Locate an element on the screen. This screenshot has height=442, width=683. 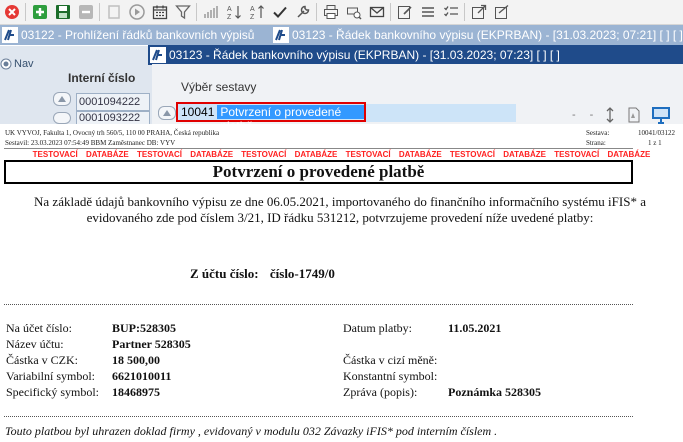
interni-cislo-value: 0001093222 is located at coordinates (113, 118).